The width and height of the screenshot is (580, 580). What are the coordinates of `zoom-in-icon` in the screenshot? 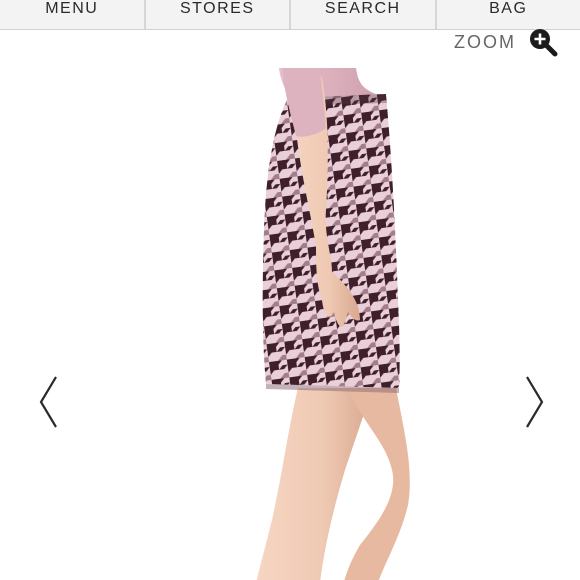 It's located at (544, 43).